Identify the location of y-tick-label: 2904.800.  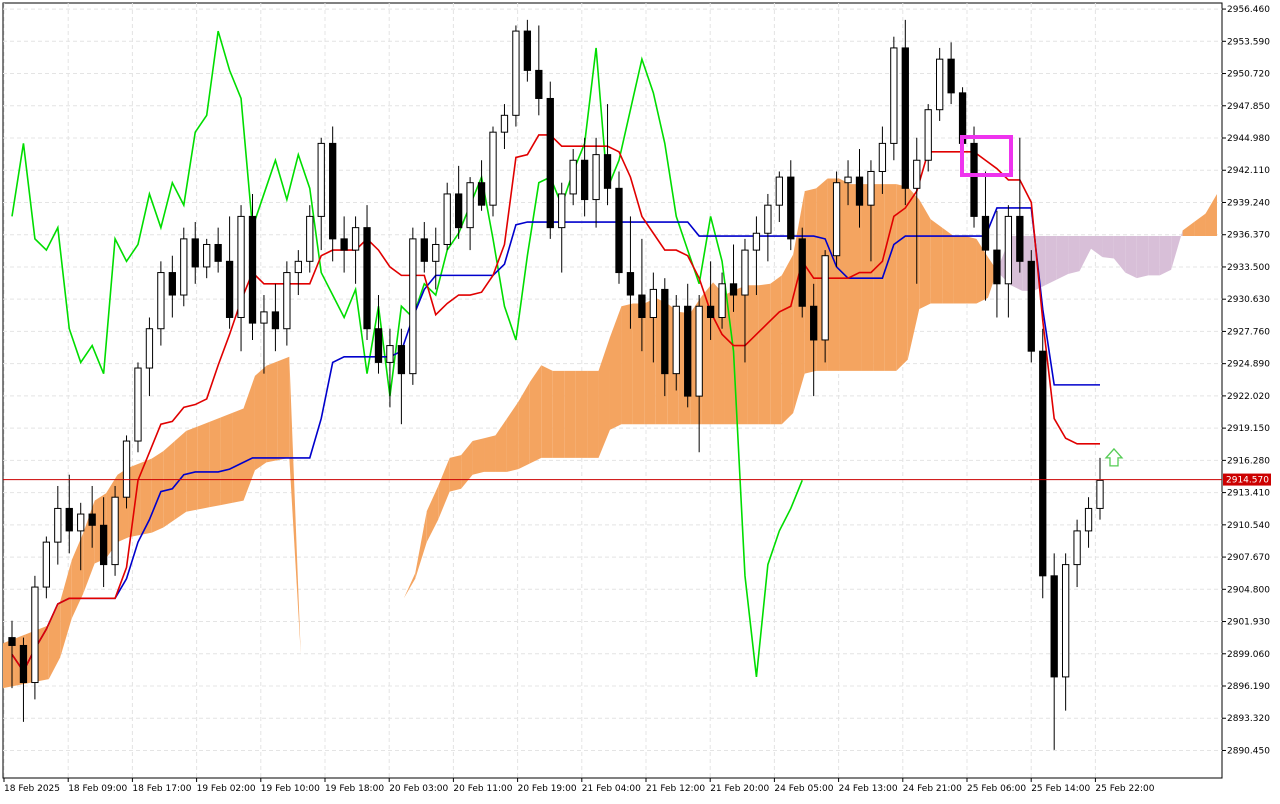
(1248, 590).